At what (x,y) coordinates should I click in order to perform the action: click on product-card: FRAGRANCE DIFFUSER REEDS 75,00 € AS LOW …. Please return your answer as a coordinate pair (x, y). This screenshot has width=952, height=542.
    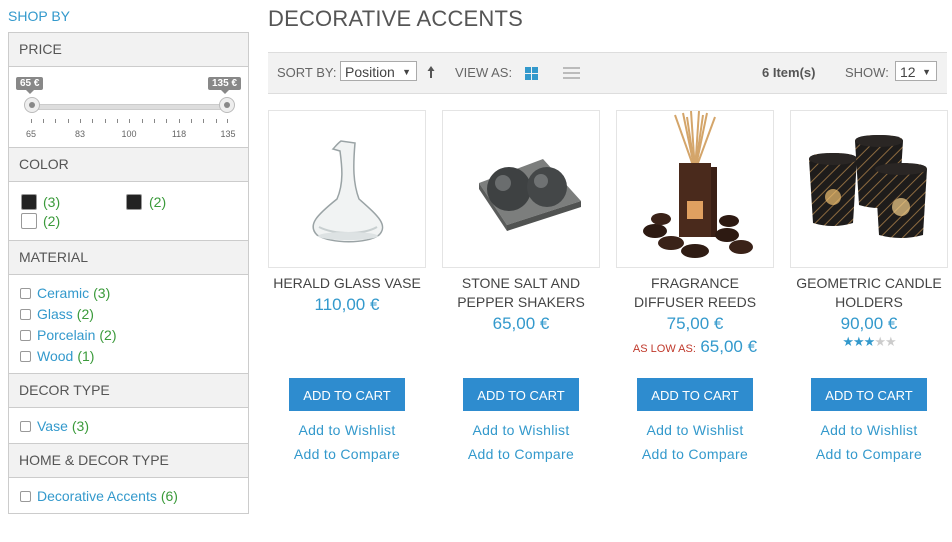
    Looking at the image, I should click on (695, 233).